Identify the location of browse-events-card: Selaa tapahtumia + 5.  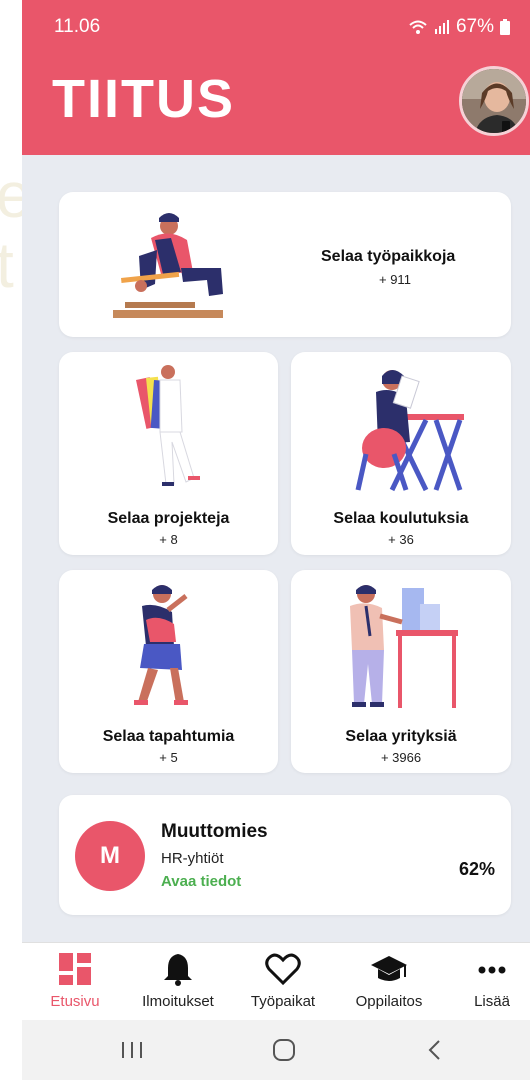
(168, 671).